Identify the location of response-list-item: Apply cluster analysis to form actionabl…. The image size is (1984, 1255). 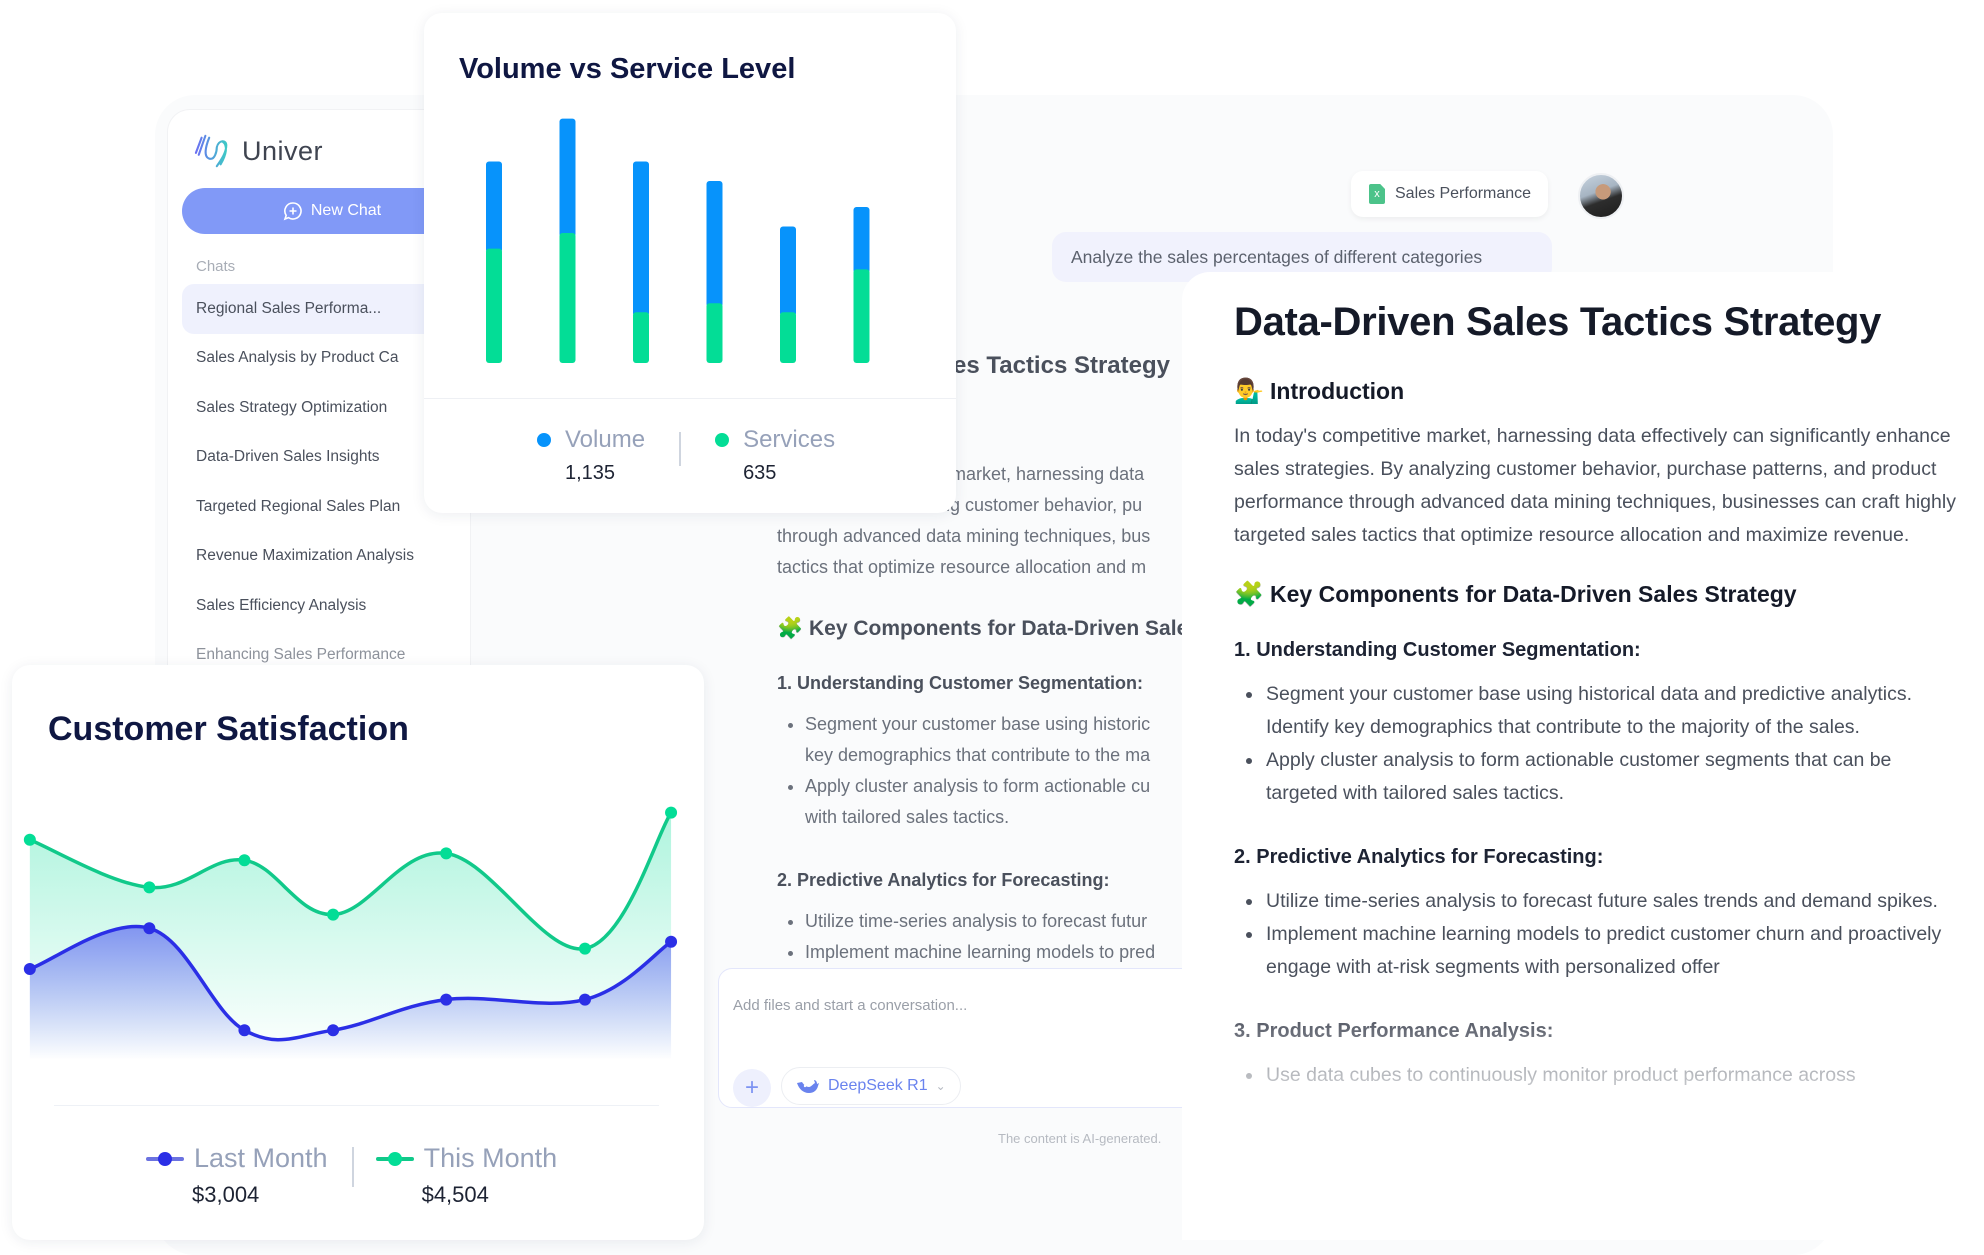
(1000, 802).